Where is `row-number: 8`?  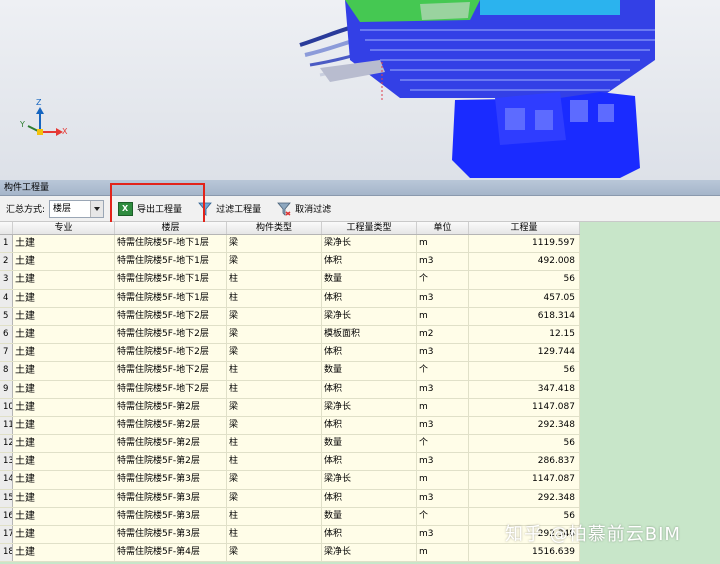 row-number: 8 is located at coordinates (6, 371).